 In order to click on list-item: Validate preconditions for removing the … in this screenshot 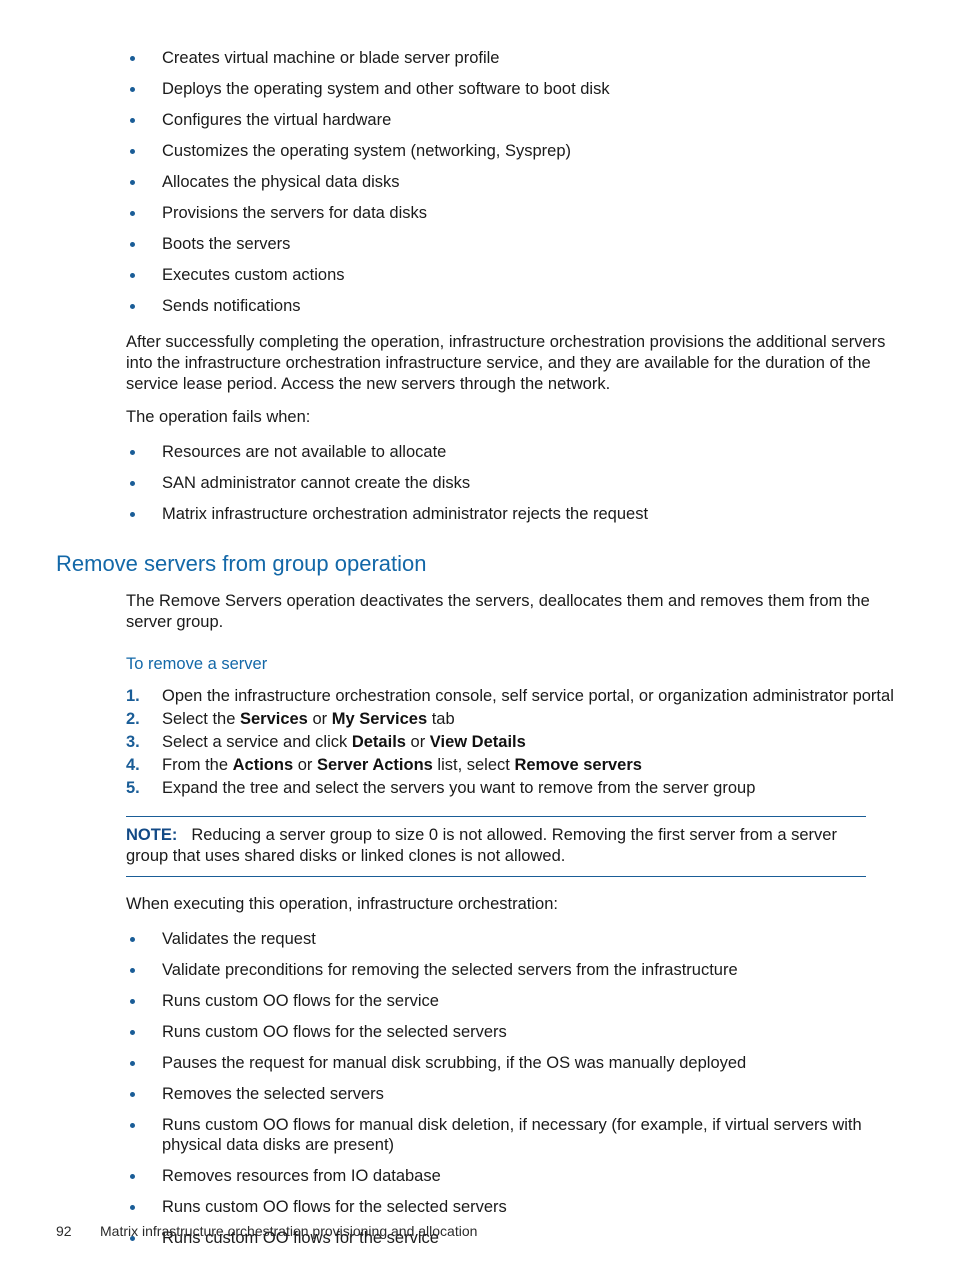, I will do `click(476, 970)`.